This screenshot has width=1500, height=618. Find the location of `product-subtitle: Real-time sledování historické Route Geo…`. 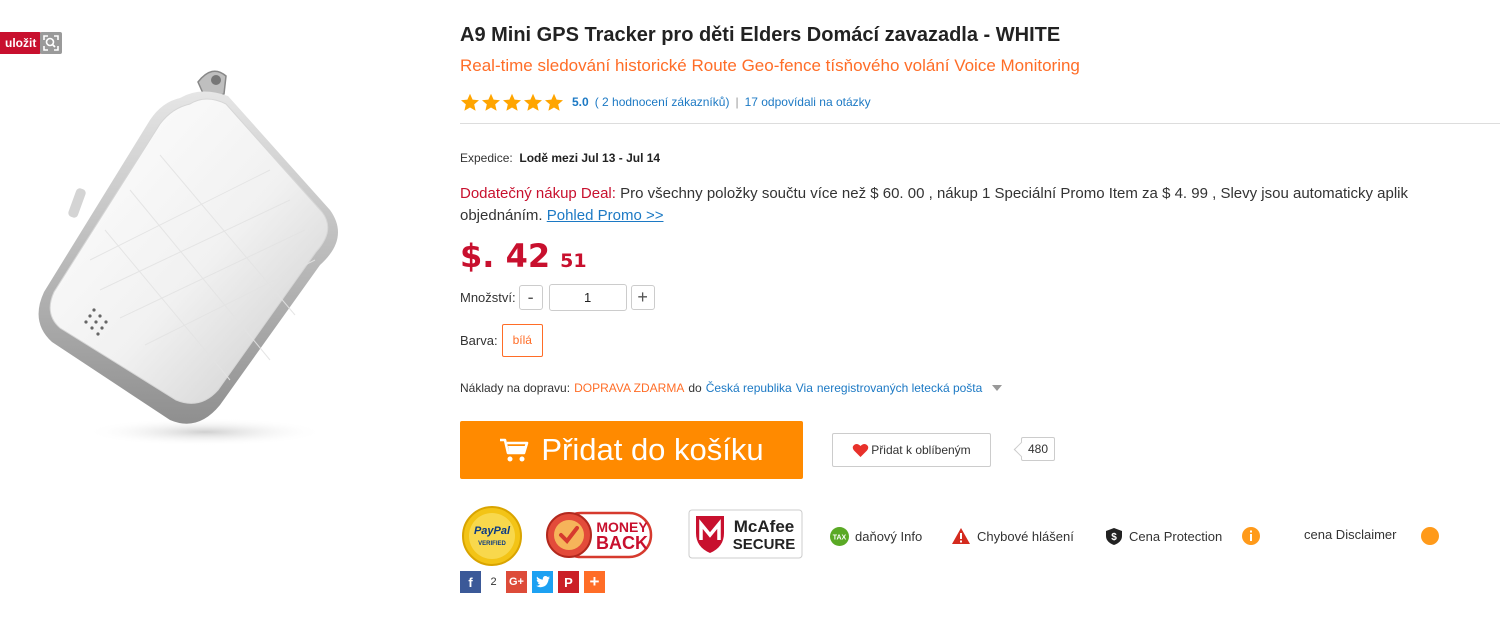

product-subtitle: Real-time sledování historické Route Geo… is located at coordinates (770, 65).